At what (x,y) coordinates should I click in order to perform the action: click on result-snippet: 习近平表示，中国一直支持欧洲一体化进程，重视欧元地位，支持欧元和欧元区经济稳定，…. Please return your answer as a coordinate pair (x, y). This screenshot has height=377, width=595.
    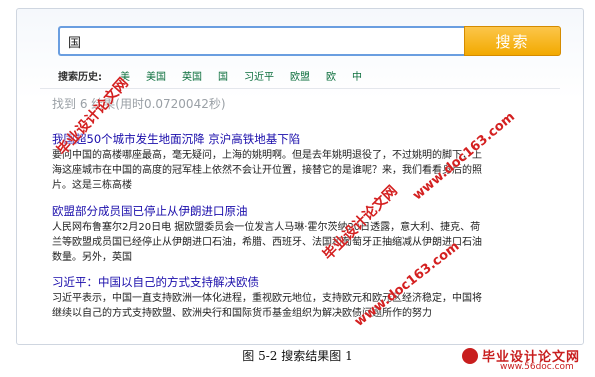
    Looking at the image, I should click on (267, 306).